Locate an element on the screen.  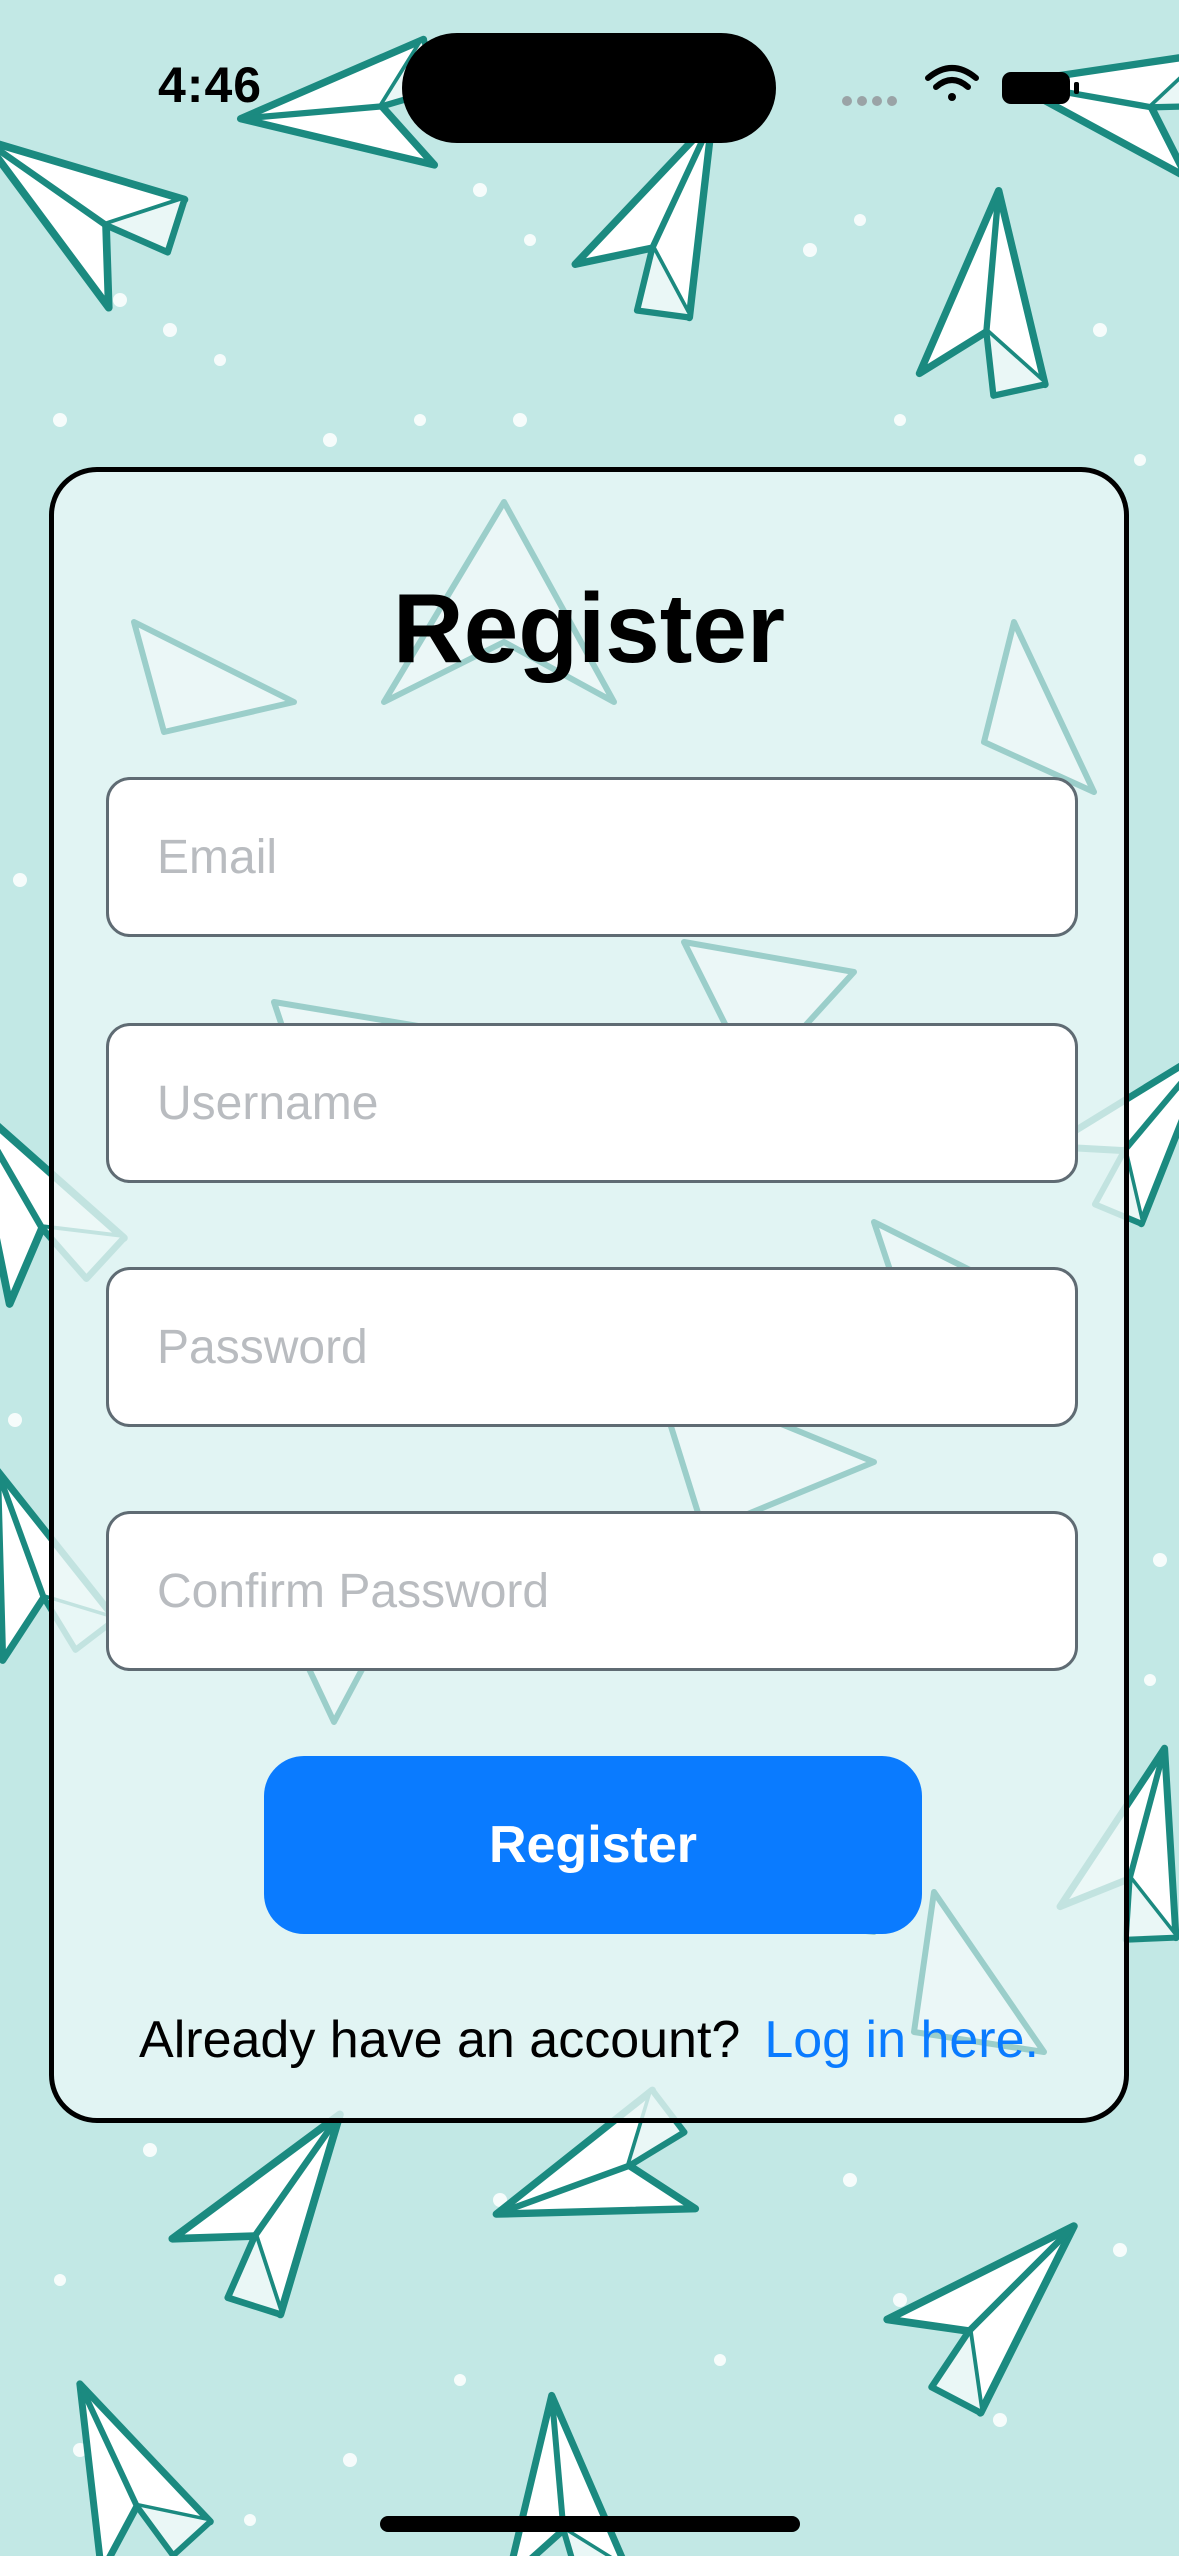
home-indicator is located at coordinates (590, 2524).